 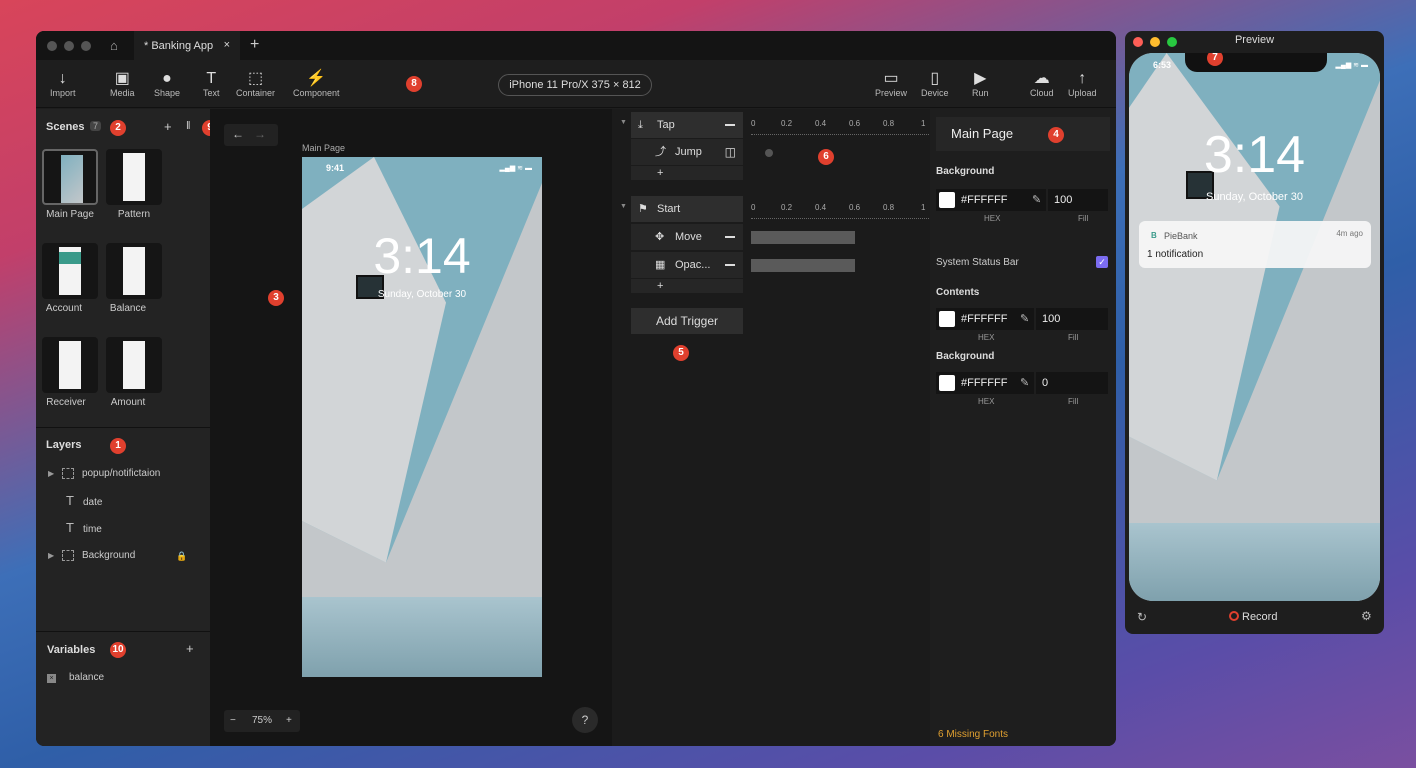 I want to click on shape-button: ● Shape, so click(x=167, y=84).